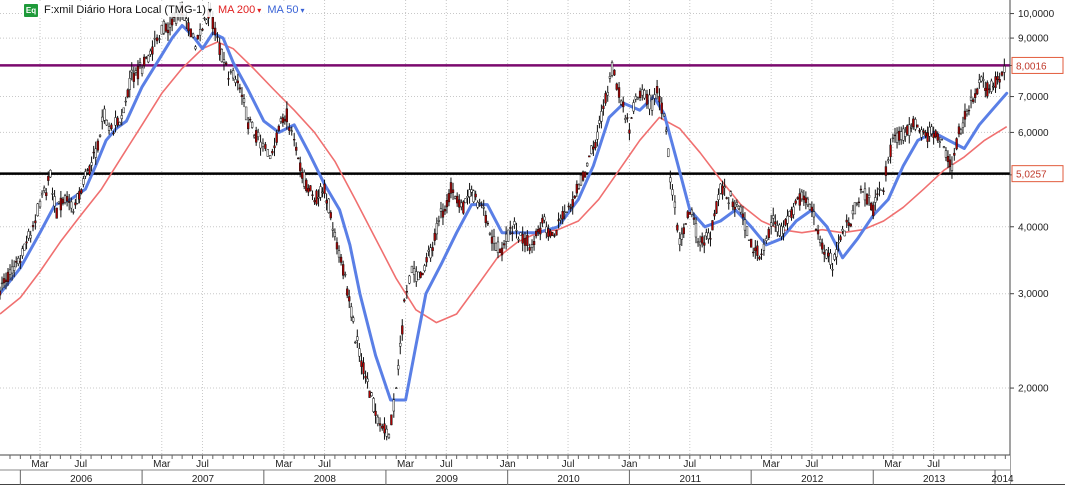 This screenshot has width=1065, height=485. What do you see at coordinates (285, 10) in the screenshot?
I see `ma50-menu: MA 50 ▾` at bounding box center [285, 10].